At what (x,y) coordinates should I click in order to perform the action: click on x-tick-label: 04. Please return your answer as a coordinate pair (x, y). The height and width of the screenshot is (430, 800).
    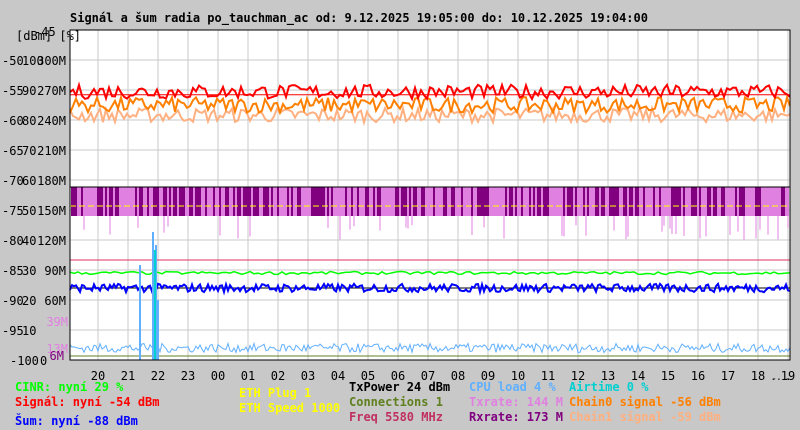
    Looking at the image, I should click on (338, 374).